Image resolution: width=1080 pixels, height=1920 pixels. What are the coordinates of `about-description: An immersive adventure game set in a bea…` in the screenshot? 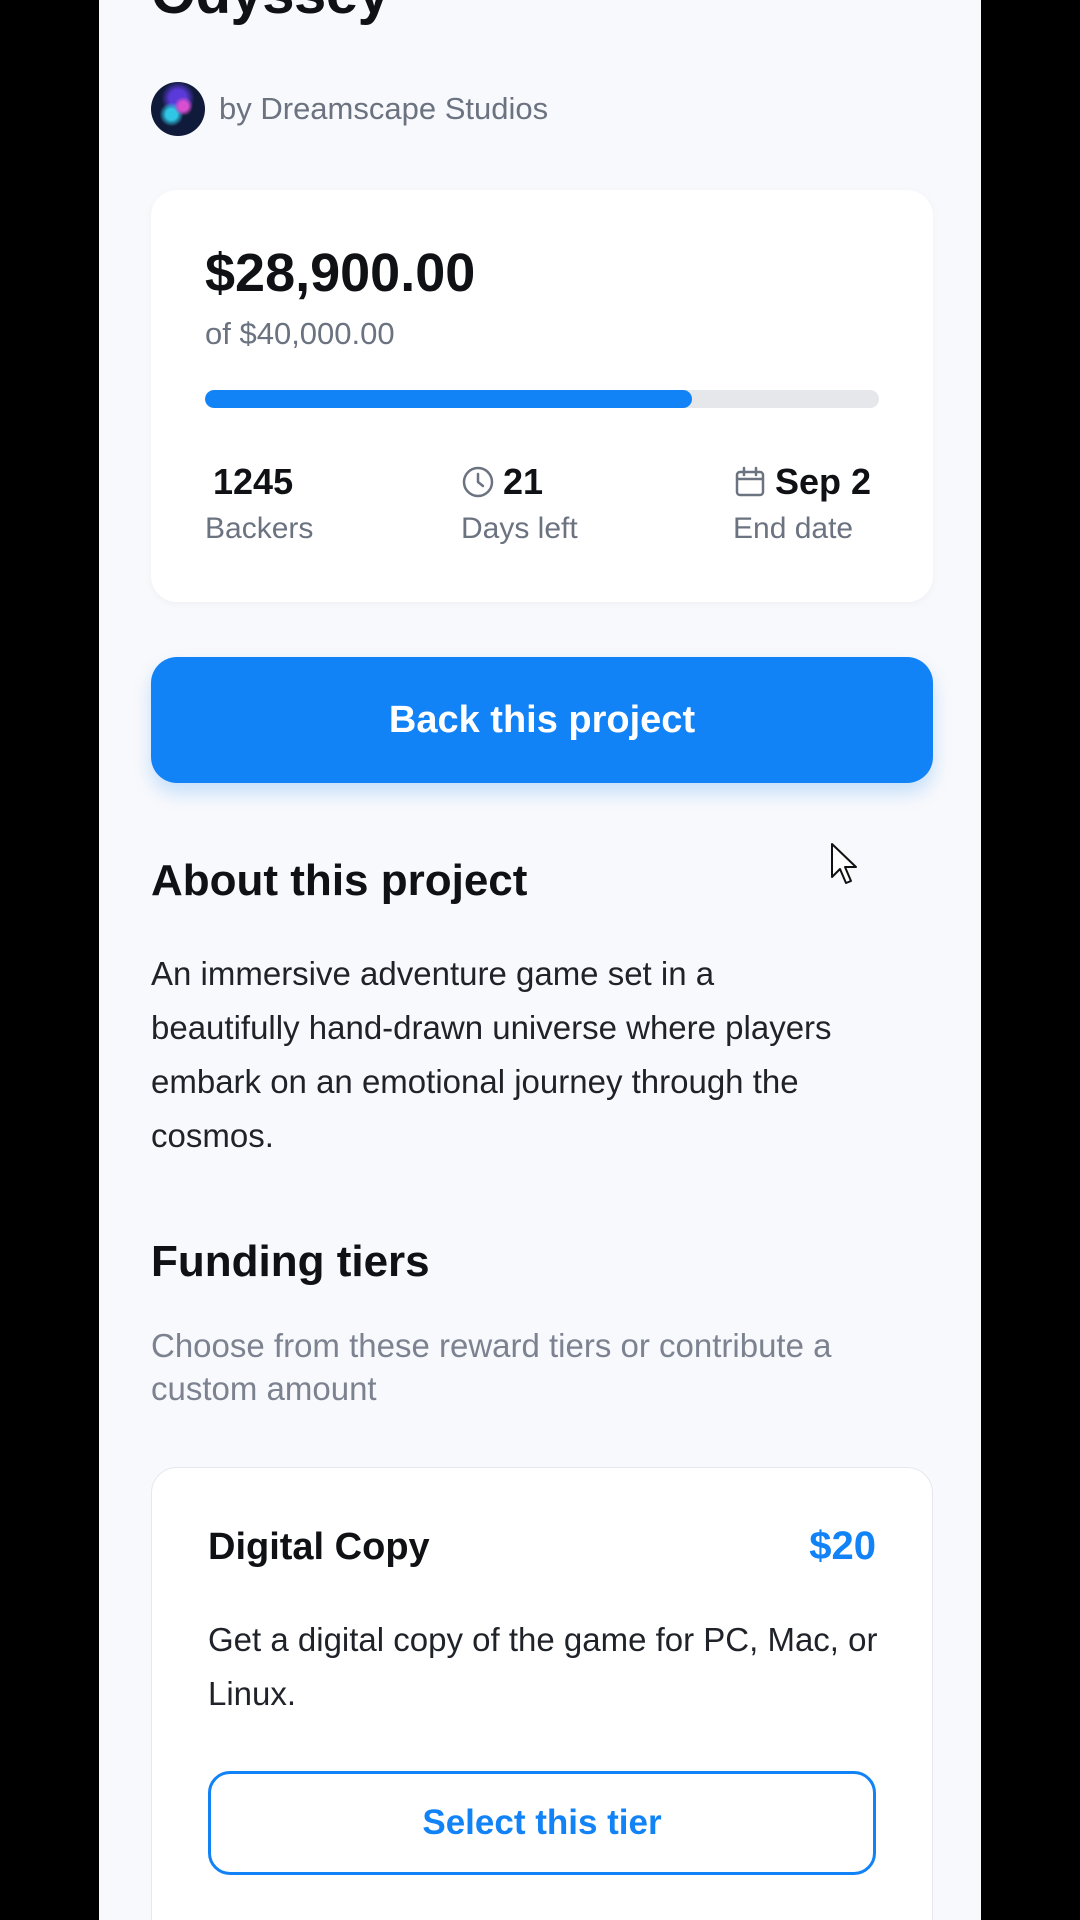 It's located at (491, 1054).